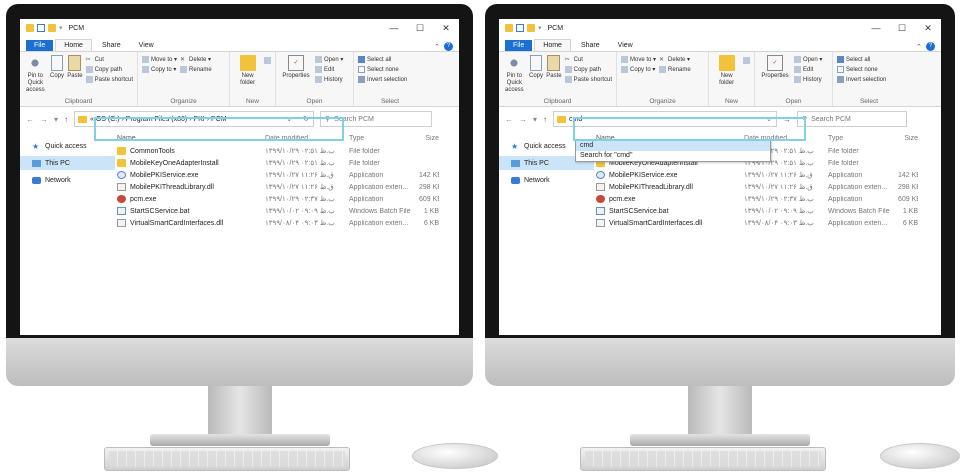 The height and width of the screenshot is (475, 964). What do you see at coordinates (665, 119) in the screenshot?
I see `address-bar: cmd ⌄` at bounding box center [665, 119].